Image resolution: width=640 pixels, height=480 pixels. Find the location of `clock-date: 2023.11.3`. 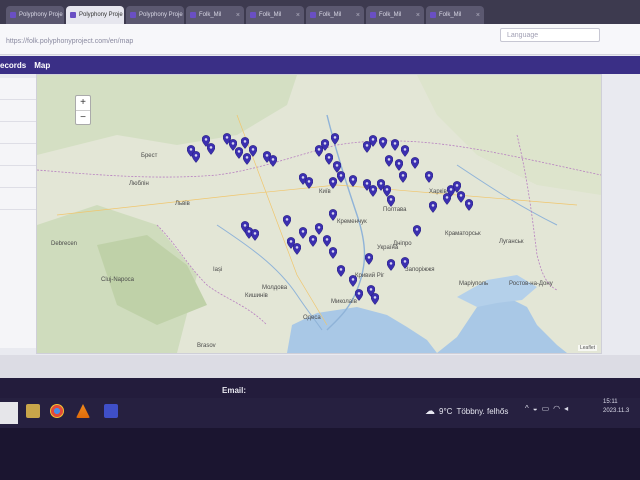

clock-date: 2023.11.3 is located at coordinates (616, 411).